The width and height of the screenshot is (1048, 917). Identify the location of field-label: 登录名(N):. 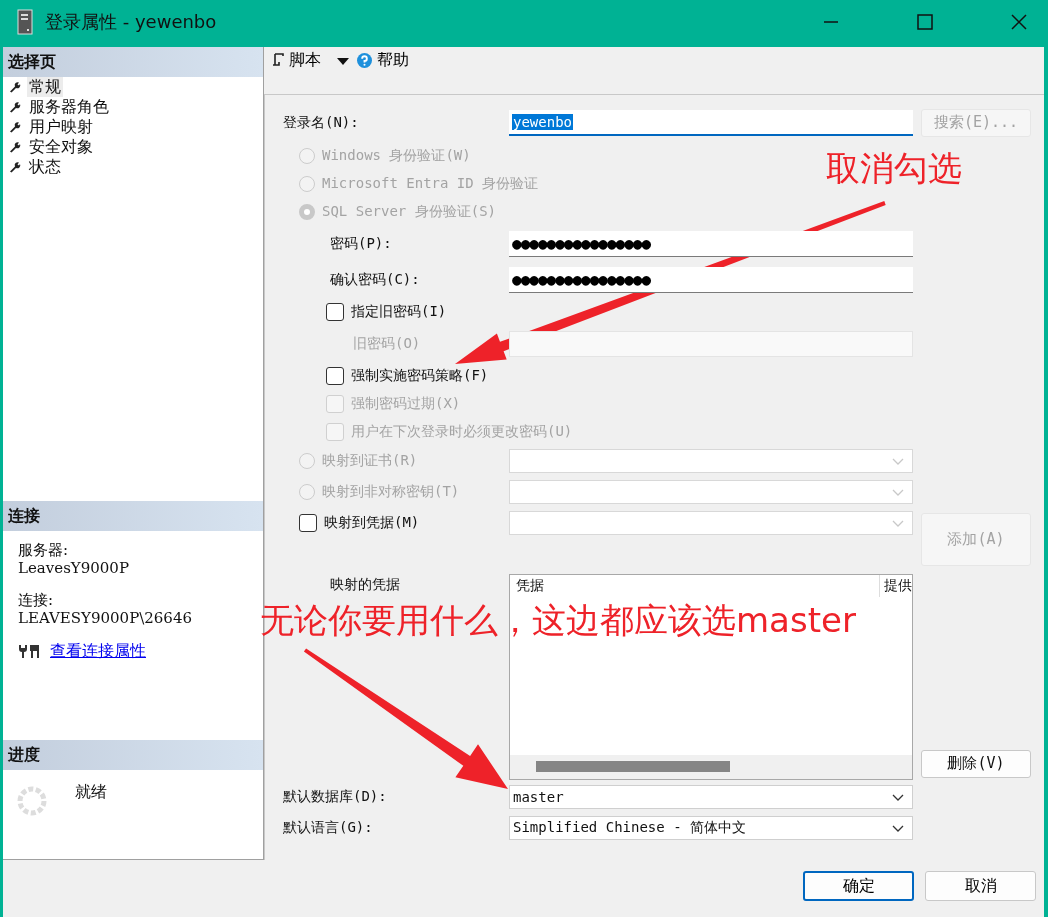
(321, 122).